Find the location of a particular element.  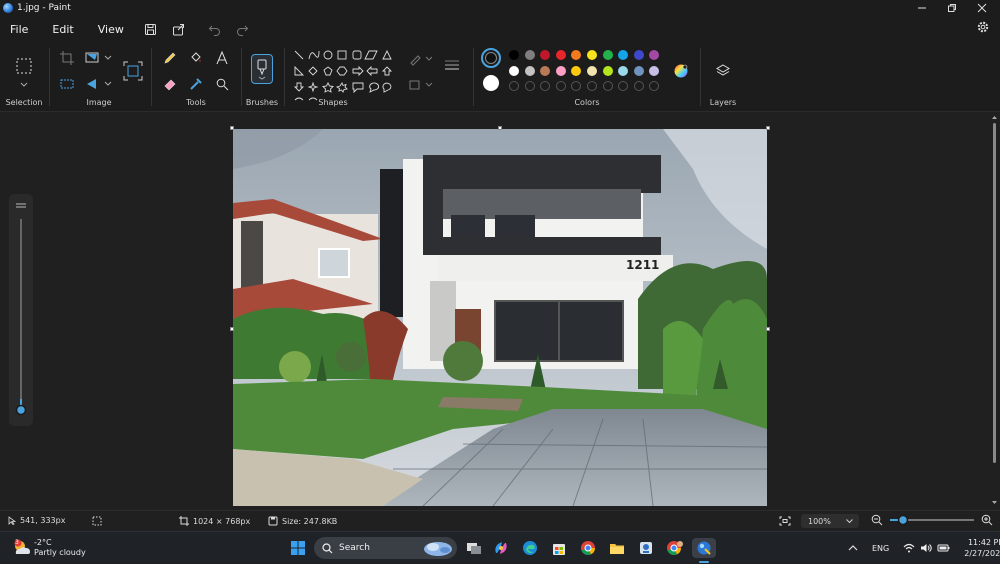

zoom-in-button is located at coordinates (987, 520).